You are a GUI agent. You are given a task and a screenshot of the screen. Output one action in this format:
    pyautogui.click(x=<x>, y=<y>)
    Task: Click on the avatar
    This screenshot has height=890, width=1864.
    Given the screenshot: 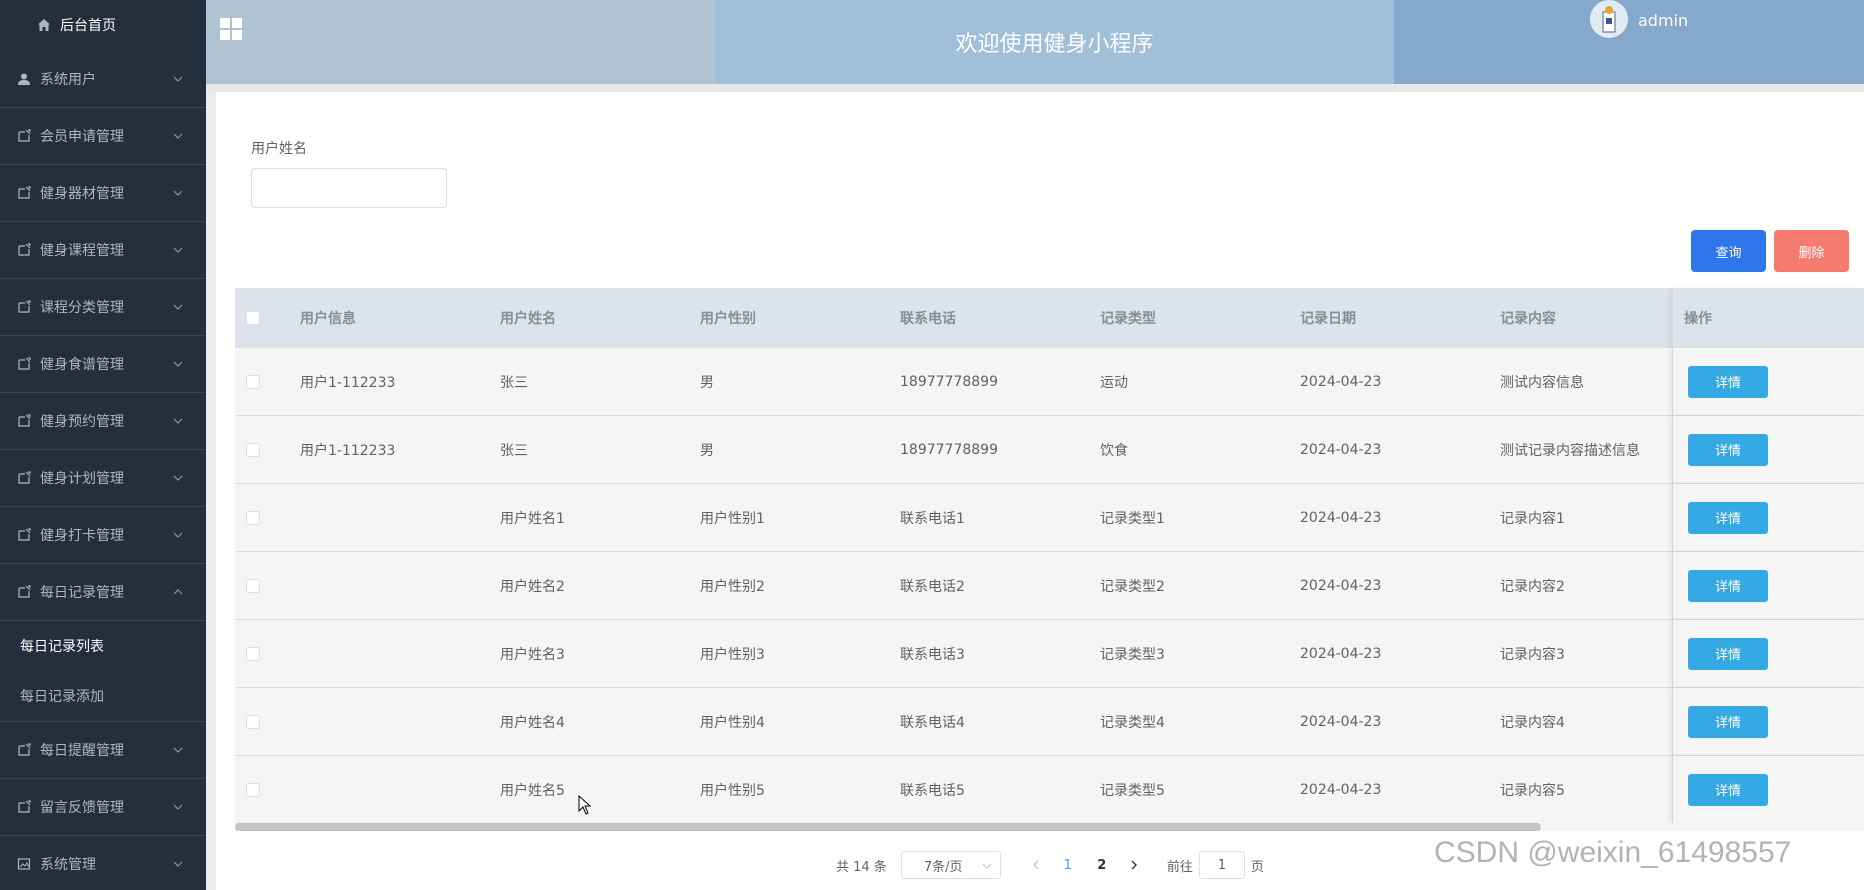 What is the action you would take?
    pyautogui.click(x=1609, y=19)
    